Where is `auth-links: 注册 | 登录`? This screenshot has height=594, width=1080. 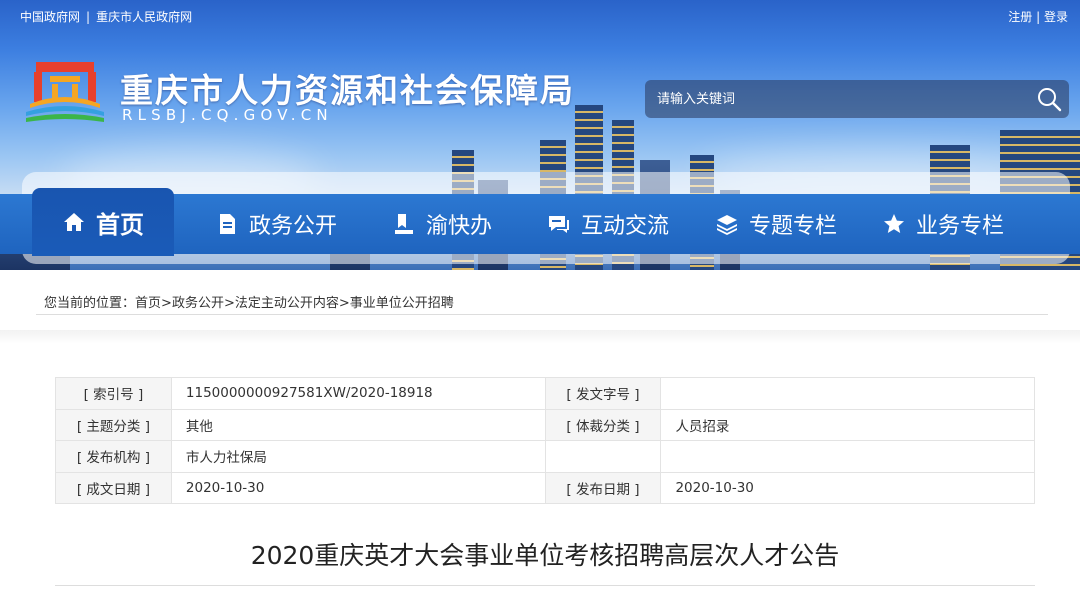
auth-links: 注册 | 登录 is located at coordinates (1038, 16).